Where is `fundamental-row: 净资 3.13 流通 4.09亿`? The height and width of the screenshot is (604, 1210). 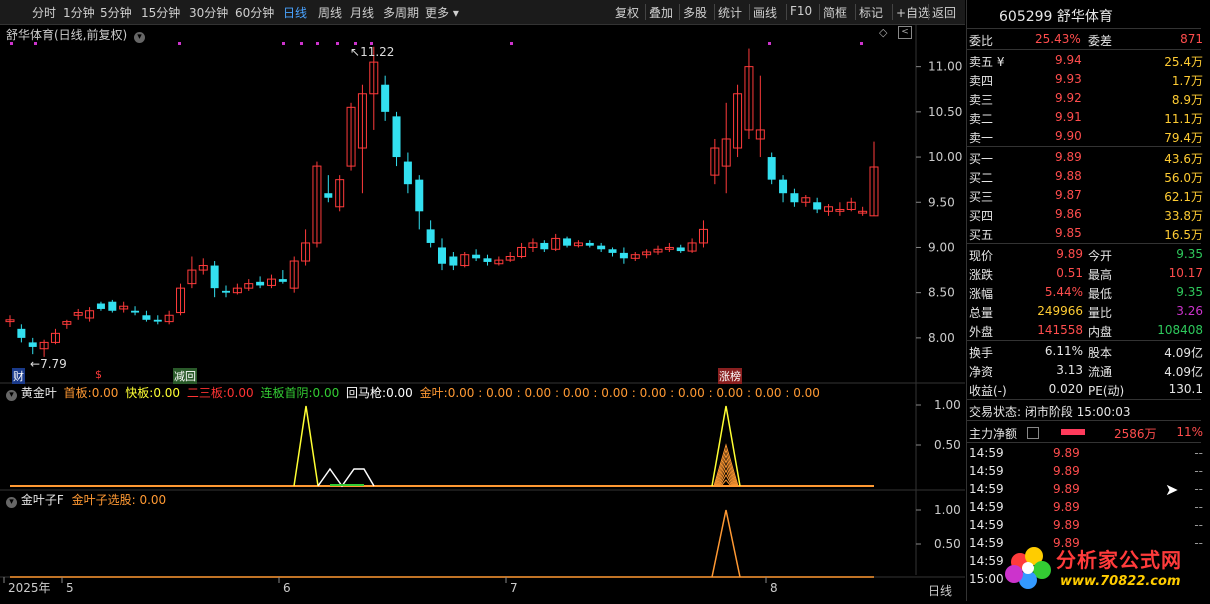
fundamental-row: 净资 3.13 流通 4.09亿 is located at coordinates (1085, 370).